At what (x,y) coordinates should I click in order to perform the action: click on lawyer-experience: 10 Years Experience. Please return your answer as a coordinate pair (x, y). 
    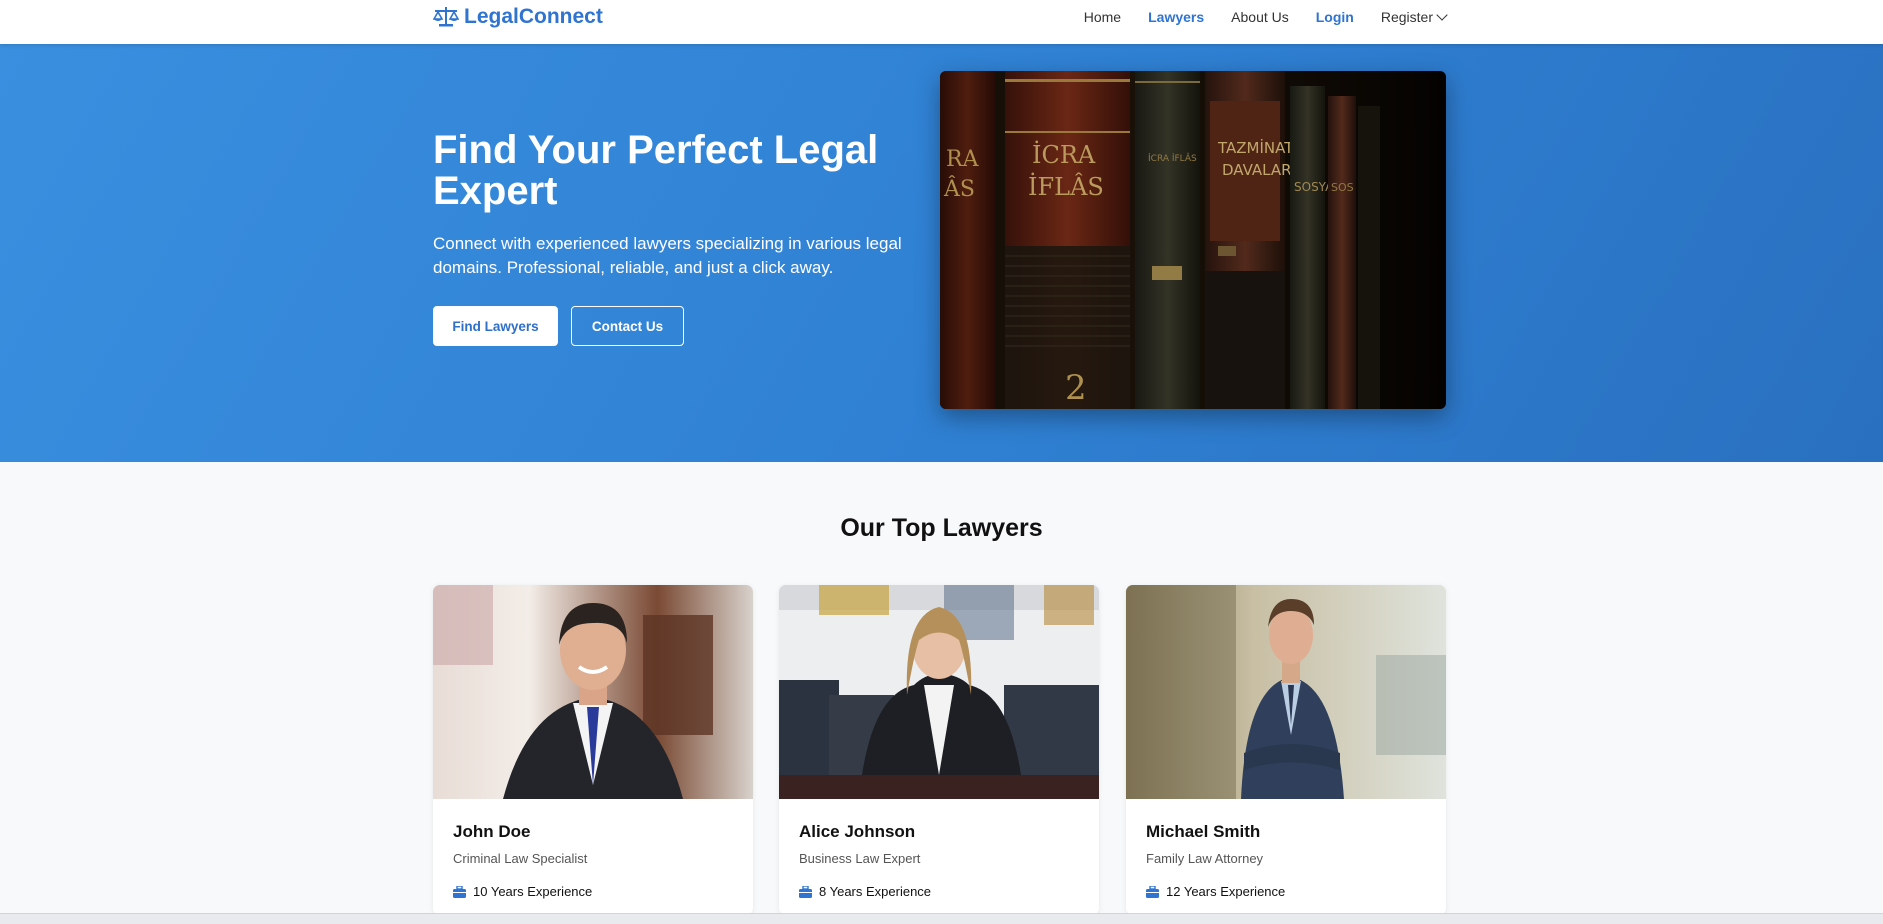
    Looking at the image, I should click on (522, 891).